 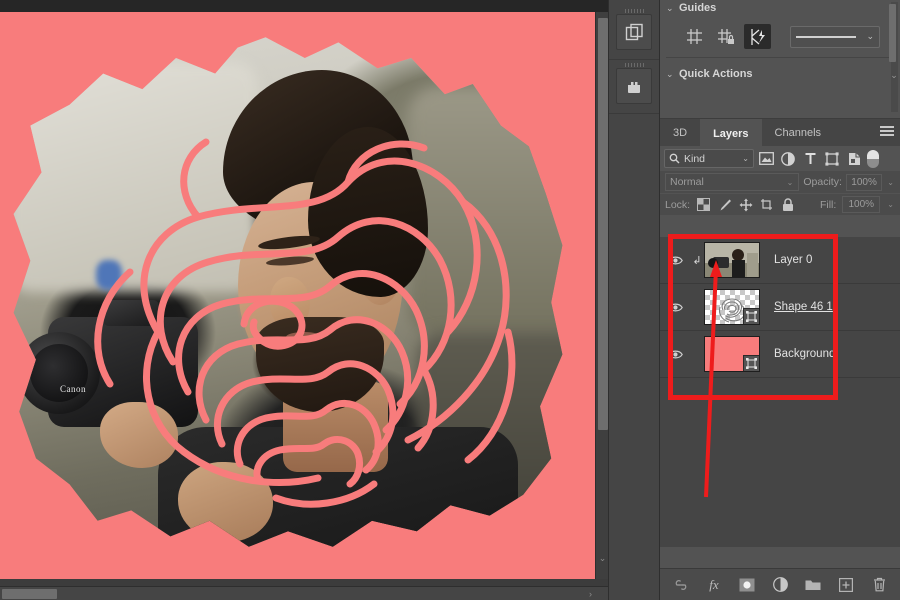 I want to click on opacity-input: 100%, so click(x=864, y=182).